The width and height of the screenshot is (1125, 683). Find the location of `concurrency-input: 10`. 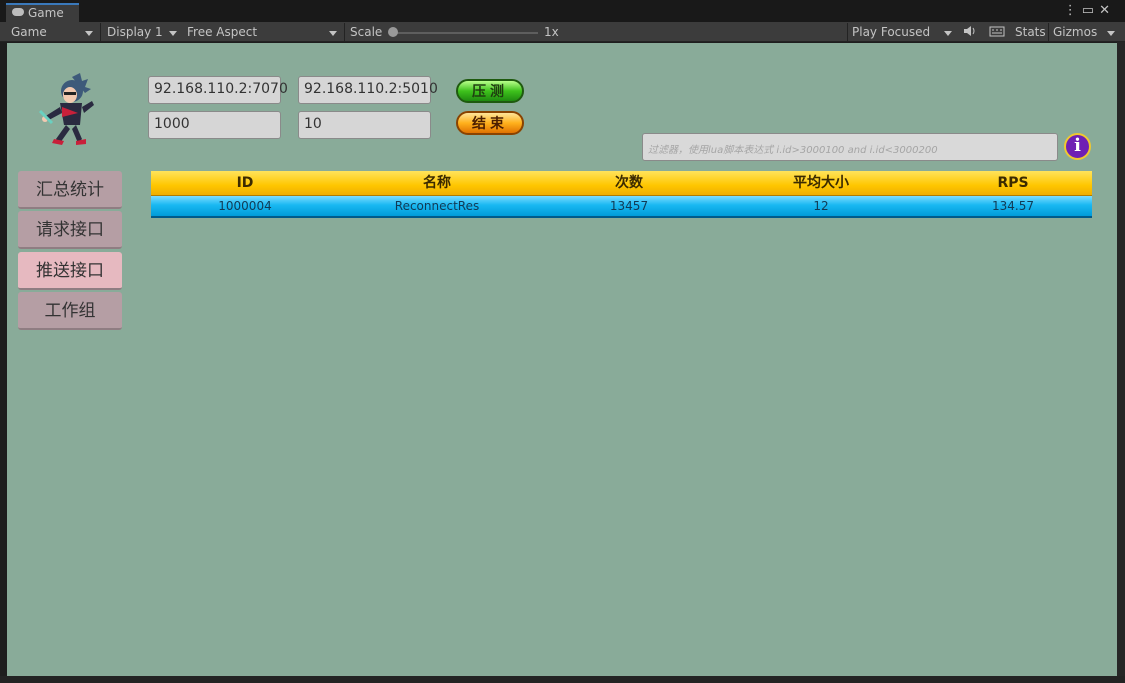

concurrency-input: 10 is located at coordinates (364, 125).